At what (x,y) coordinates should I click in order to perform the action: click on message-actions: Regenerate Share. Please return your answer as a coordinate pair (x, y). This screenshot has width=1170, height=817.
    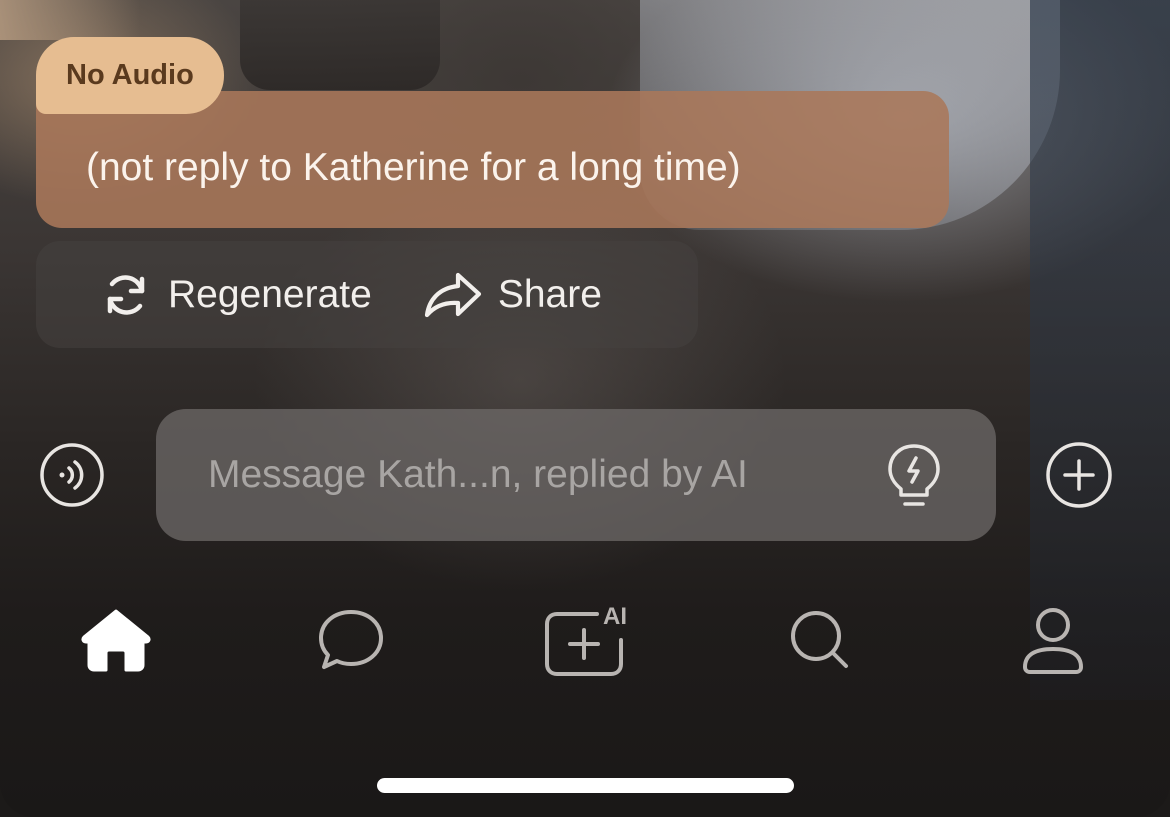
    Looking at the image, I should click on (367, 294).